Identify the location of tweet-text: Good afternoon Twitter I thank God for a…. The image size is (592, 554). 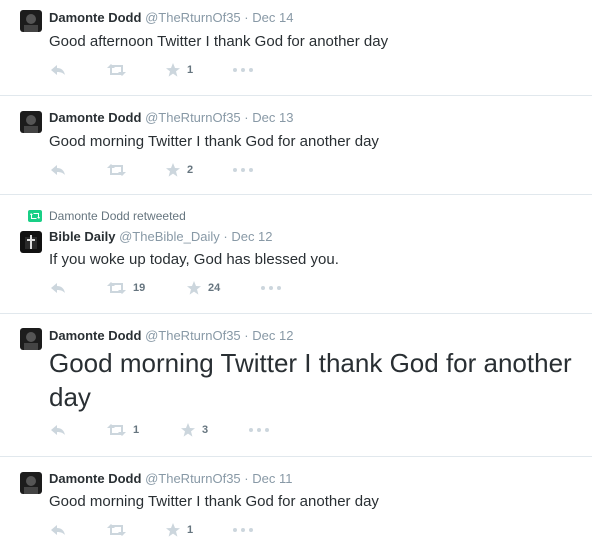
(219, 41).